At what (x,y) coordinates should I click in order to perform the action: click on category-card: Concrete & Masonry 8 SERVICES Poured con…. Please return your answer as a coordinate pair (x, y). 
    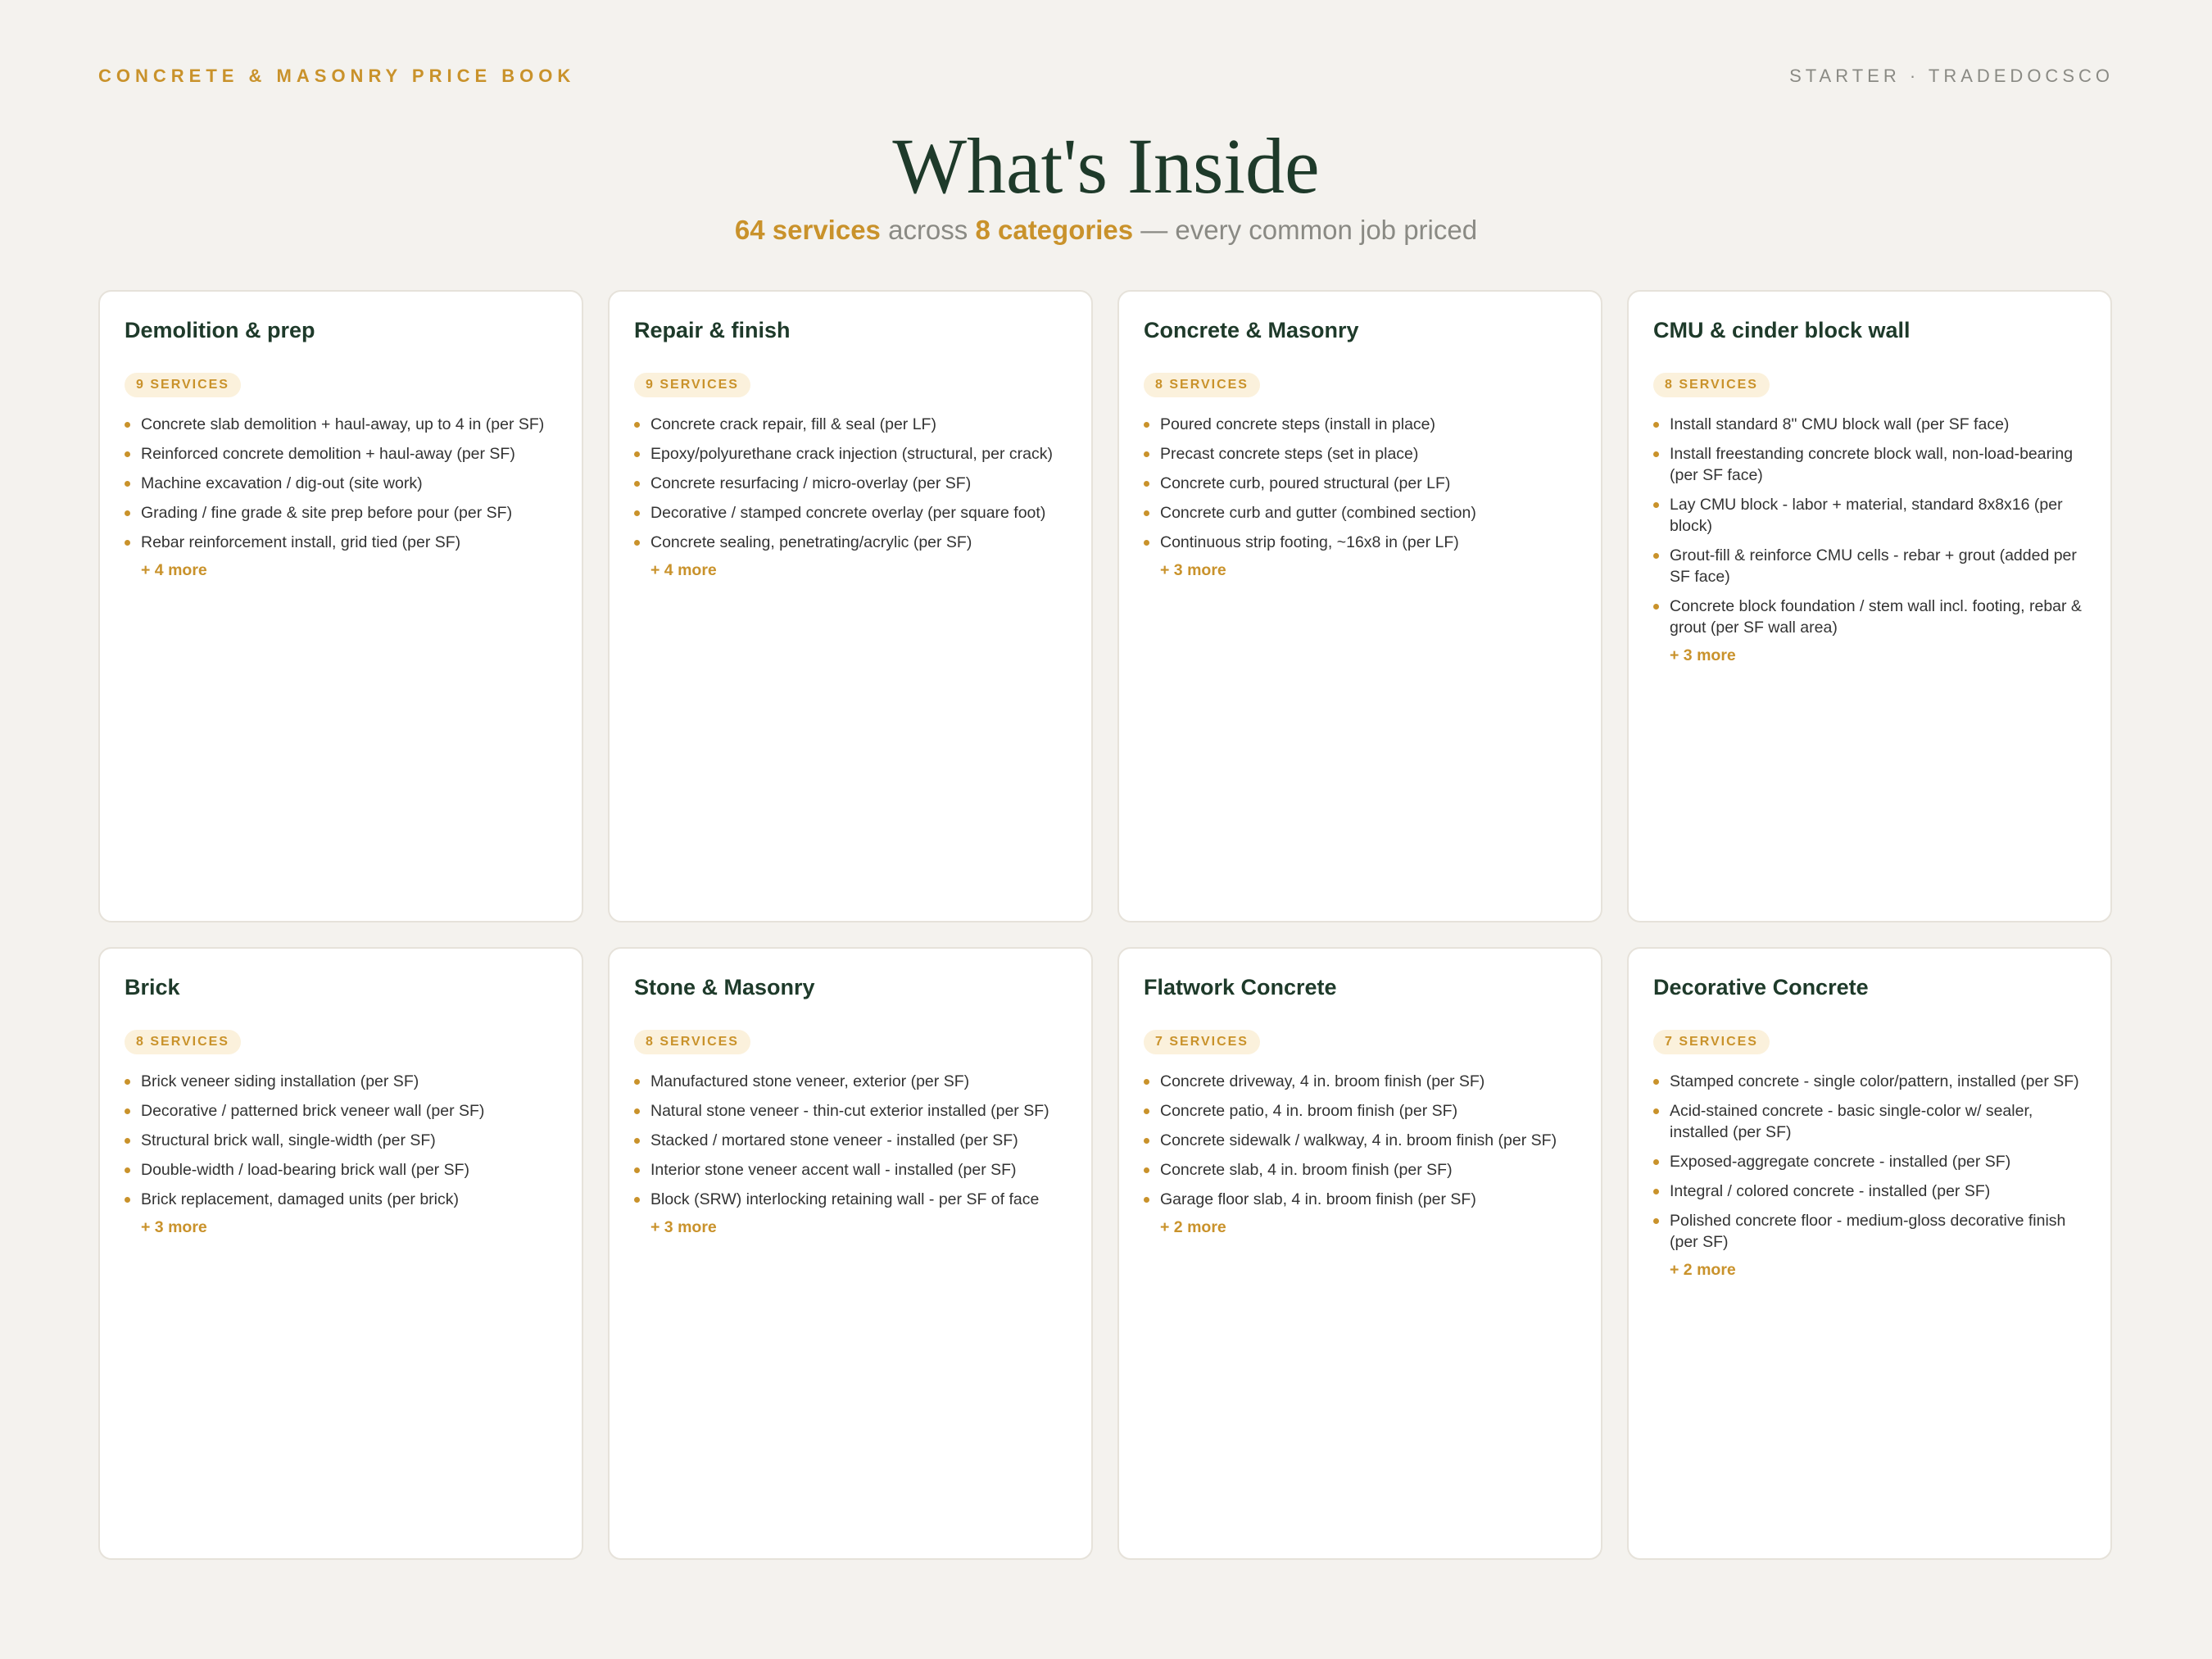
    Looking at the image, I should click on (1359, 606).